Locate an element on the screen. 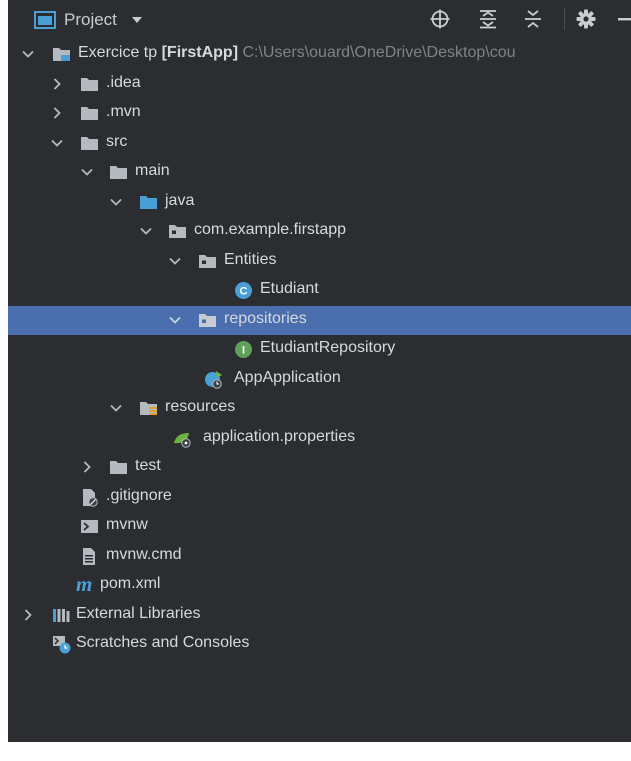  interface-icon-letter: I is located at coordinates (243, 351).